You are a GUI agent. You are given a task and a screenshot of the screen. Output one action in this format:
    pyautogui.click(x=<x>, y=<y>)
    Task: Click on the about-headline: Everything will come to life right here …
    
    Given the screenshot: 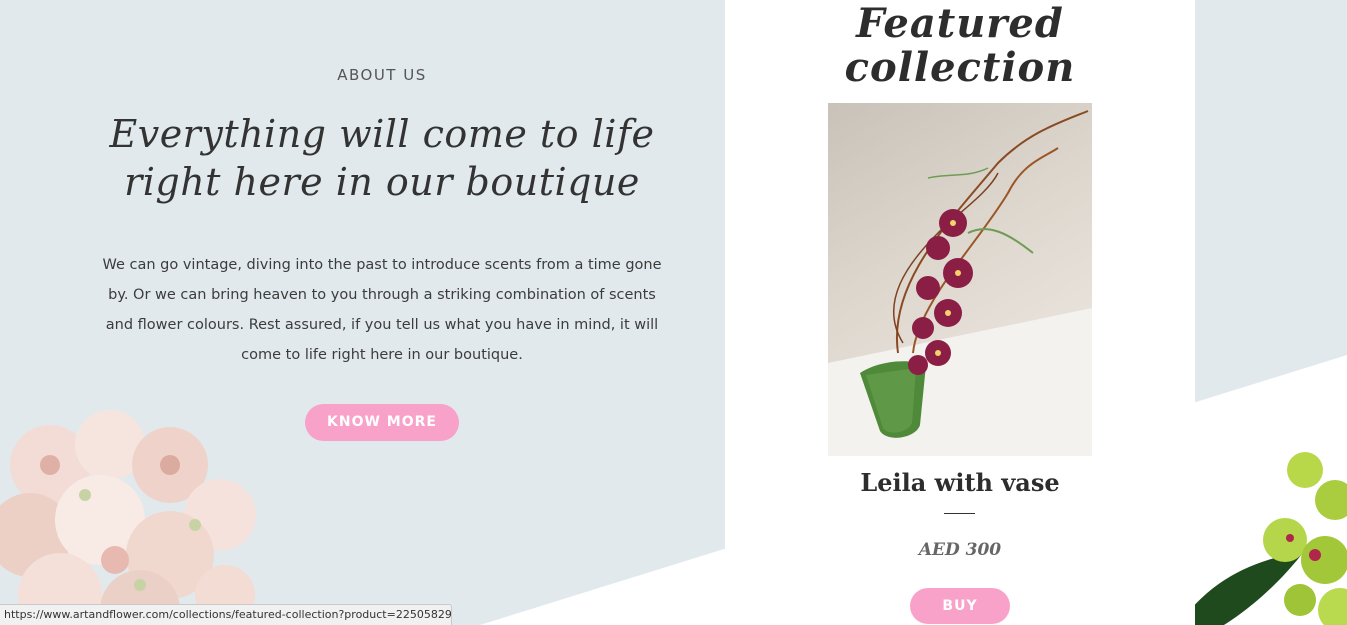 What is the action you would take?
    pyautogui.click(x=382, y=158)
    